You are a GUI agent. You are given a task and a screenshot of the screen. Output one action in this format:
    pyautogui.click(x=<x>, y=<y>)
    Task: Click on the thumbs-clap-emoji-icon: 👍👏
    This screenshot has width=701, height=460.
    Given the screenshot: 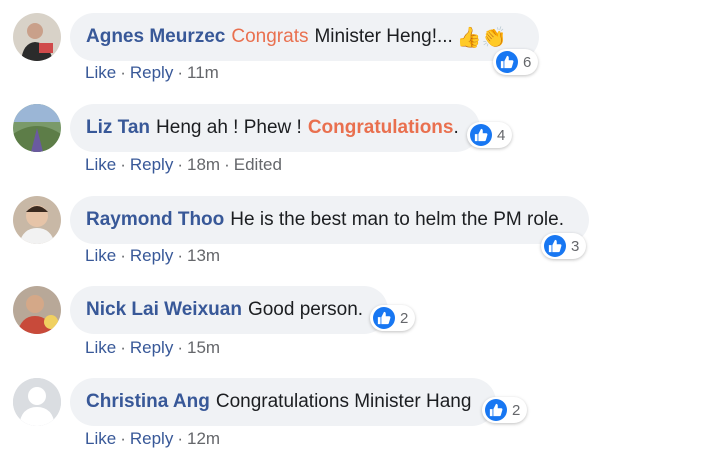 What is the action you would take?
    pyautogui.click(x=481, y=37)
    